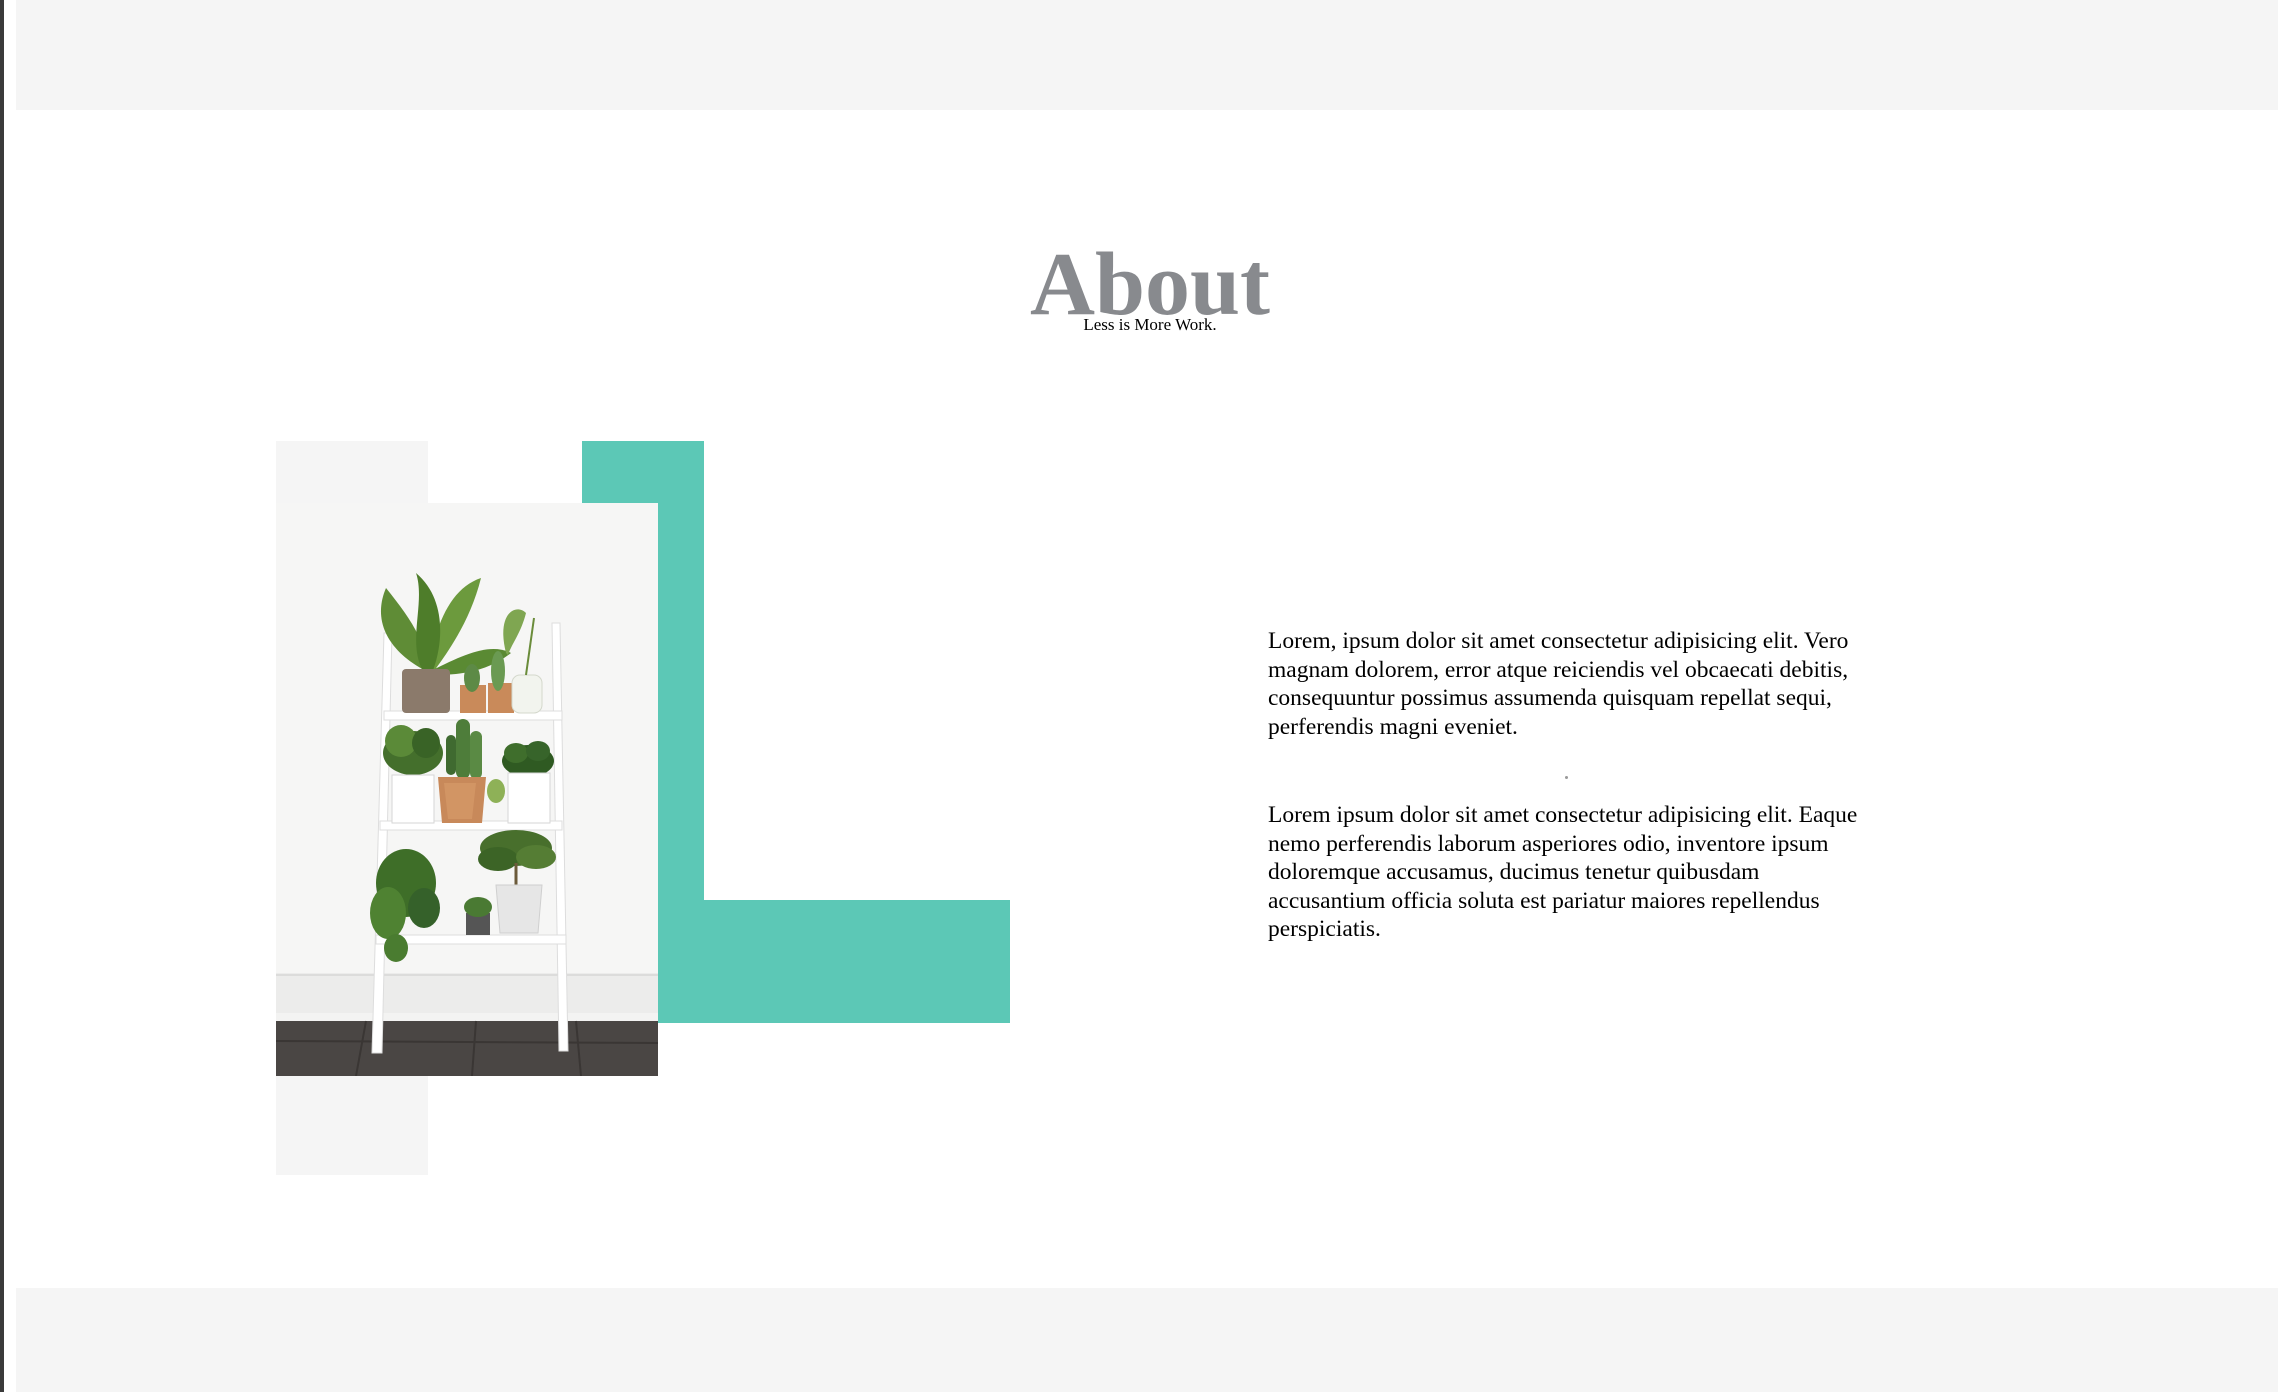  What do you see at coordinates (1147, 55) in the screenshot?
I see `header-band` at bounding box center [1147, 55].